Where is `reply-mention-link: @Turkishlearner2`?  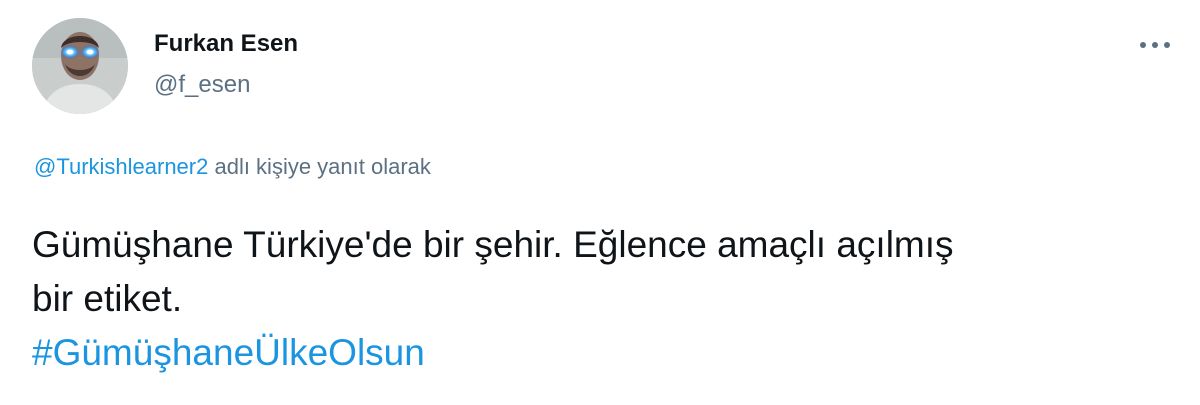 reply-mention-link: @Turkishlearner2 is located at coordinates (121, 166).